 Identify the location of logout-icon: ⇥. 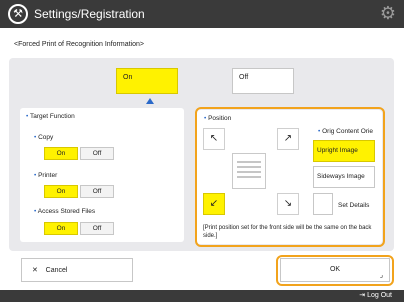
(362, 295).